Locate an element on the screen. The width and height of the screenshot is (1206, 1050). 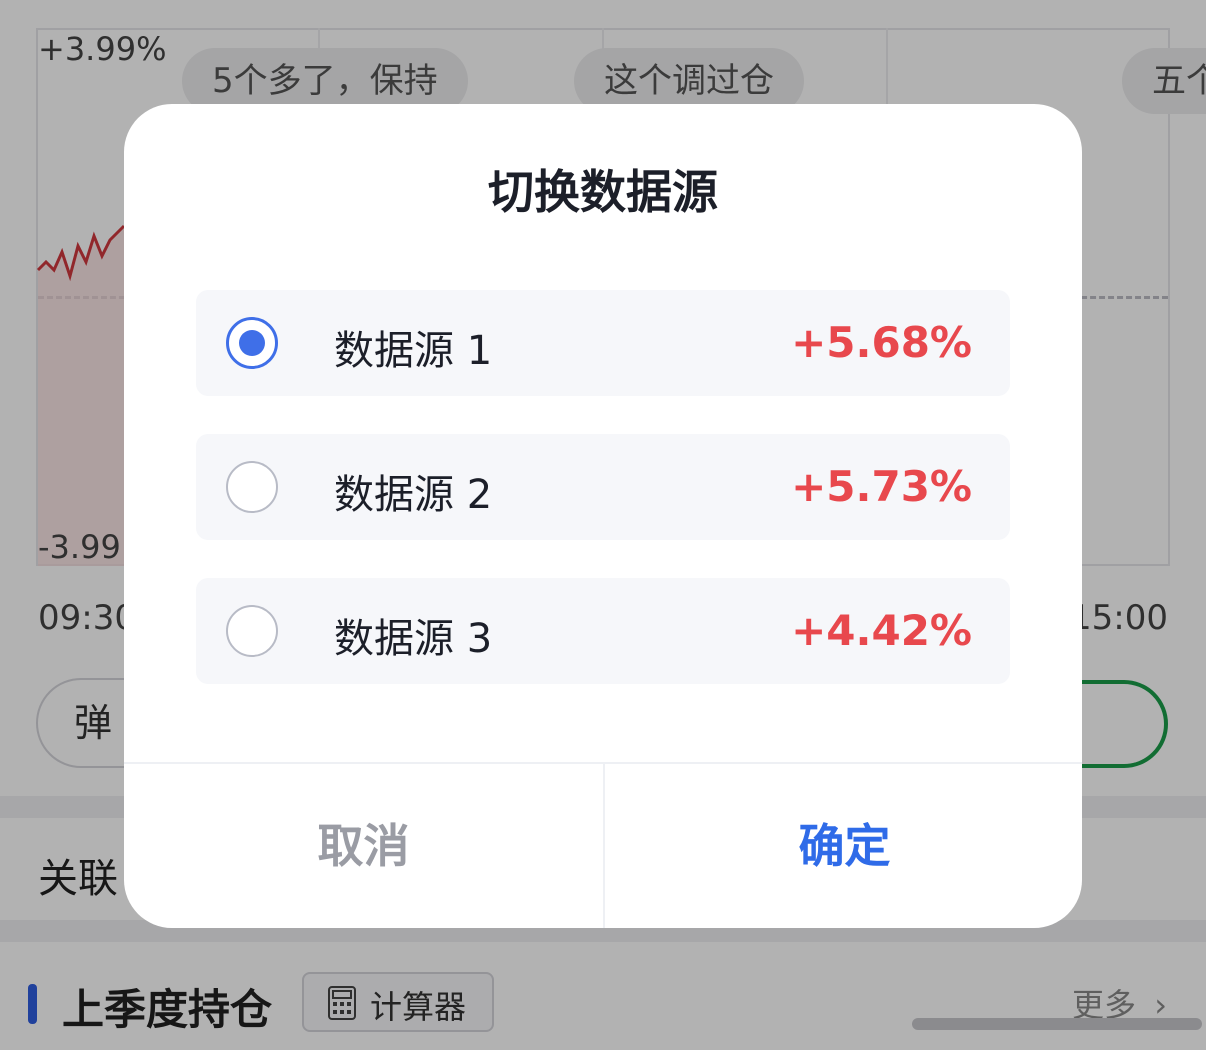
option-change-value: +5.73% is located at coordinates (881, 486).